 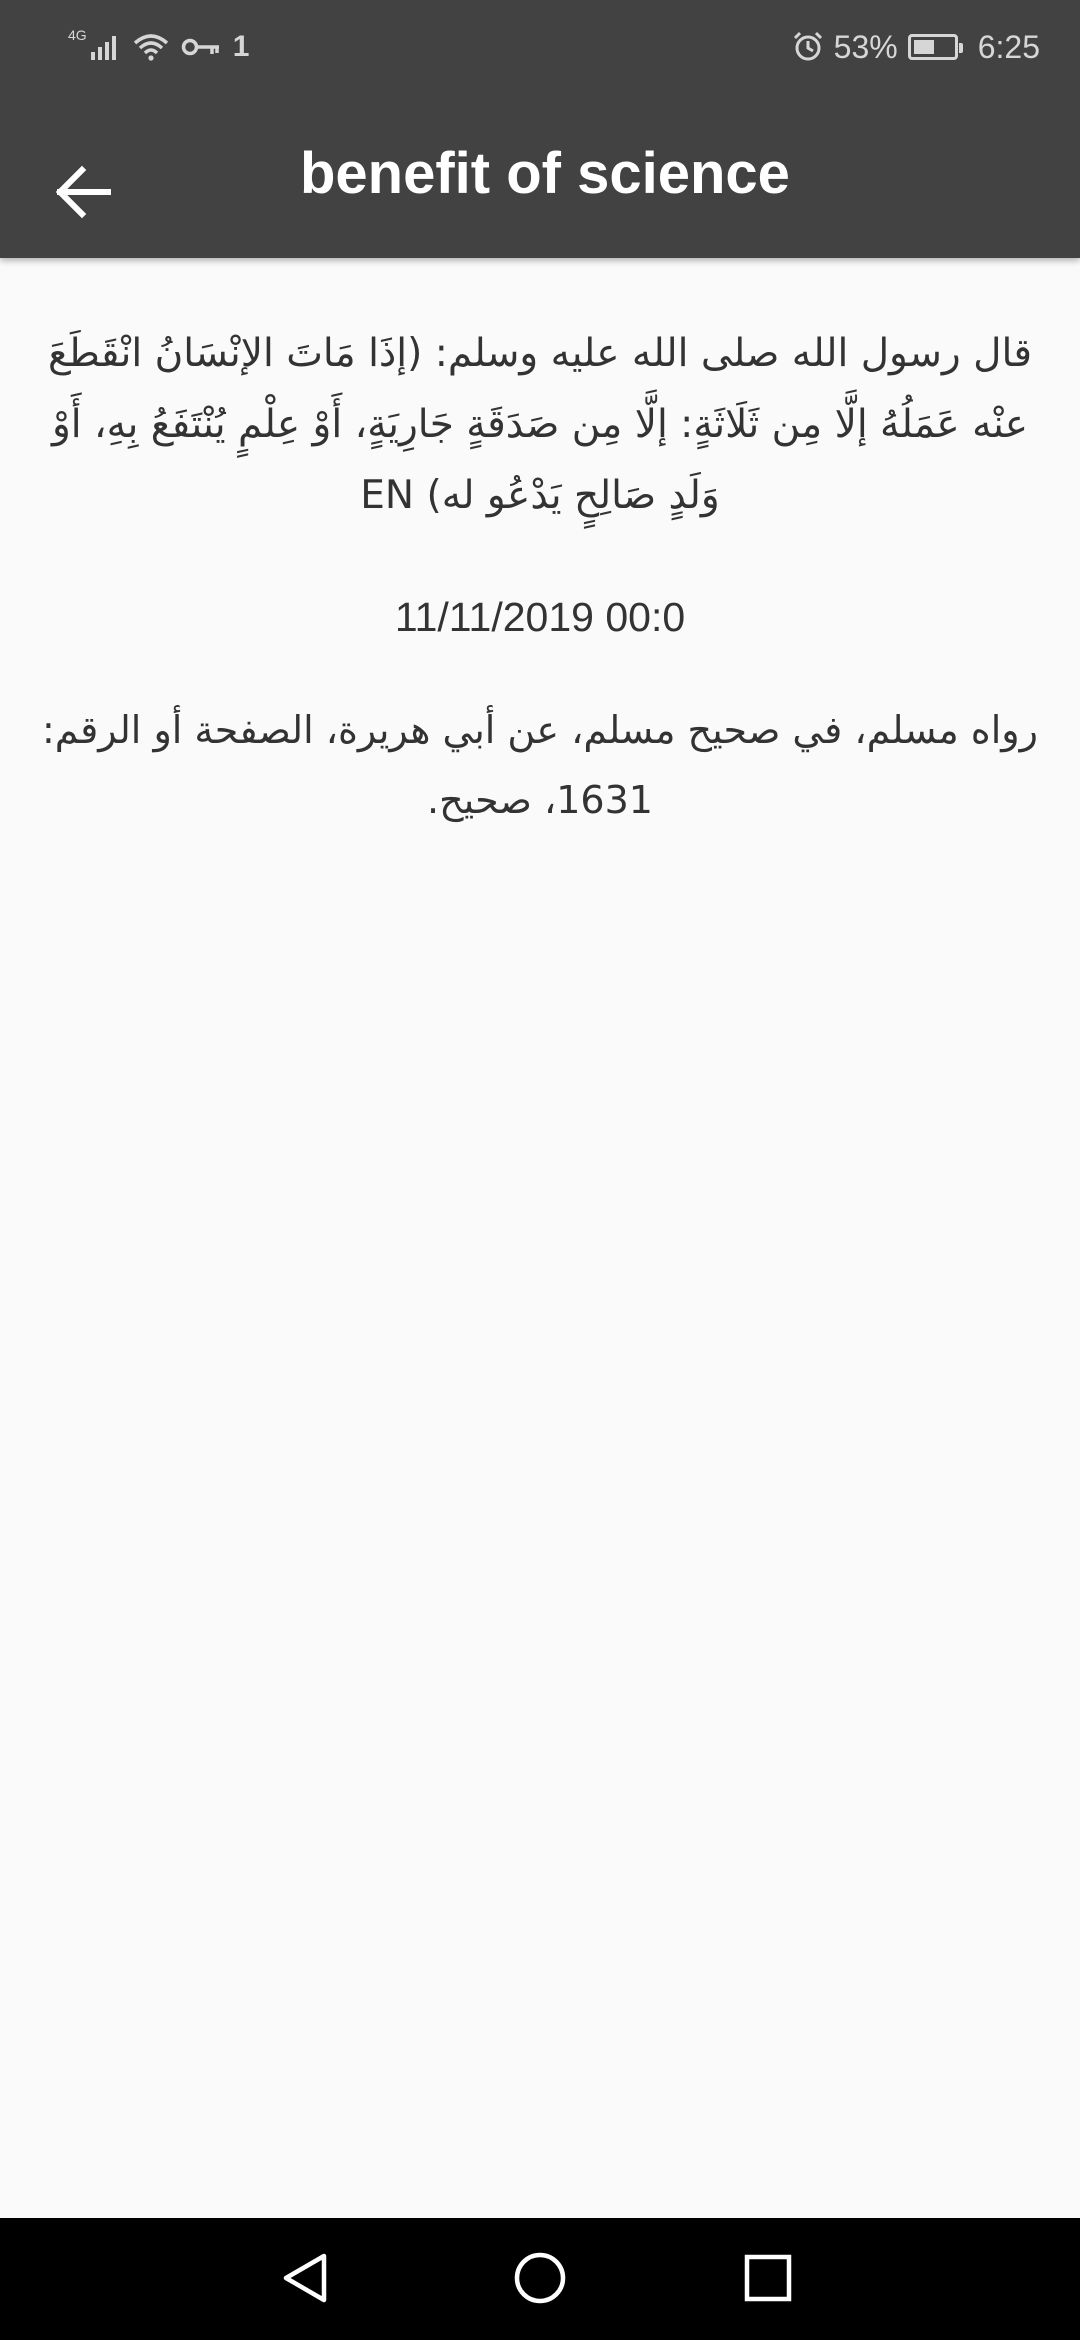 I want to click on circle-home-icon, so click(x=540, y=2278).